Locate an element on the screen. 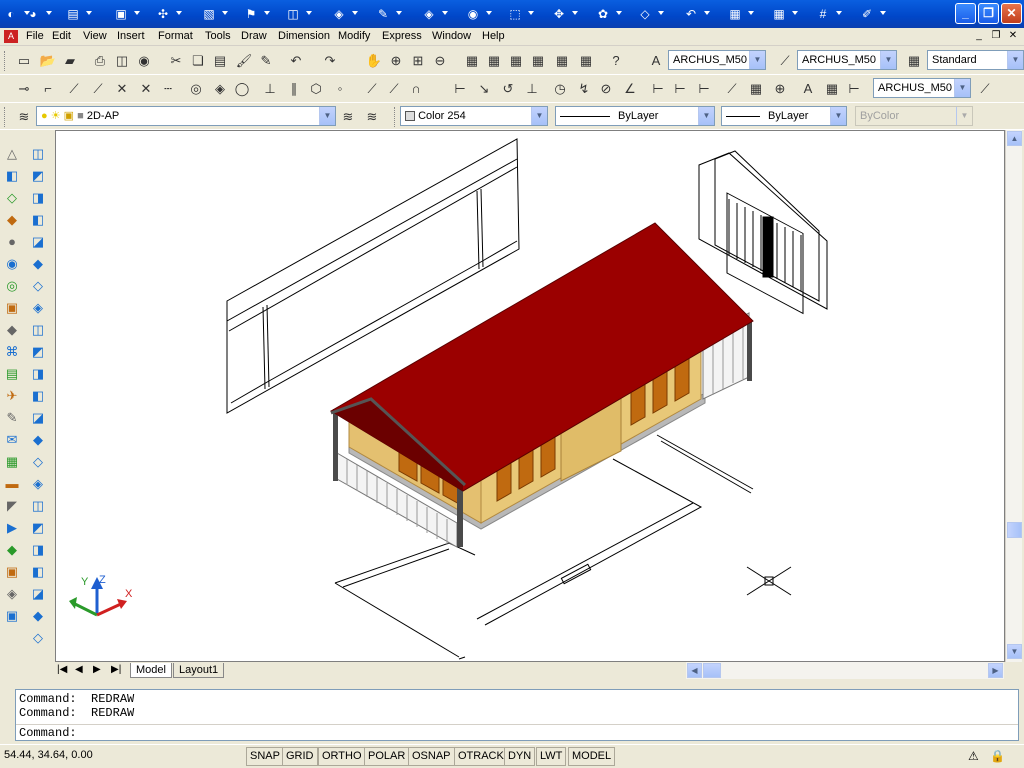  status-polar-button: POLAR is located at coordinates (387, 756).